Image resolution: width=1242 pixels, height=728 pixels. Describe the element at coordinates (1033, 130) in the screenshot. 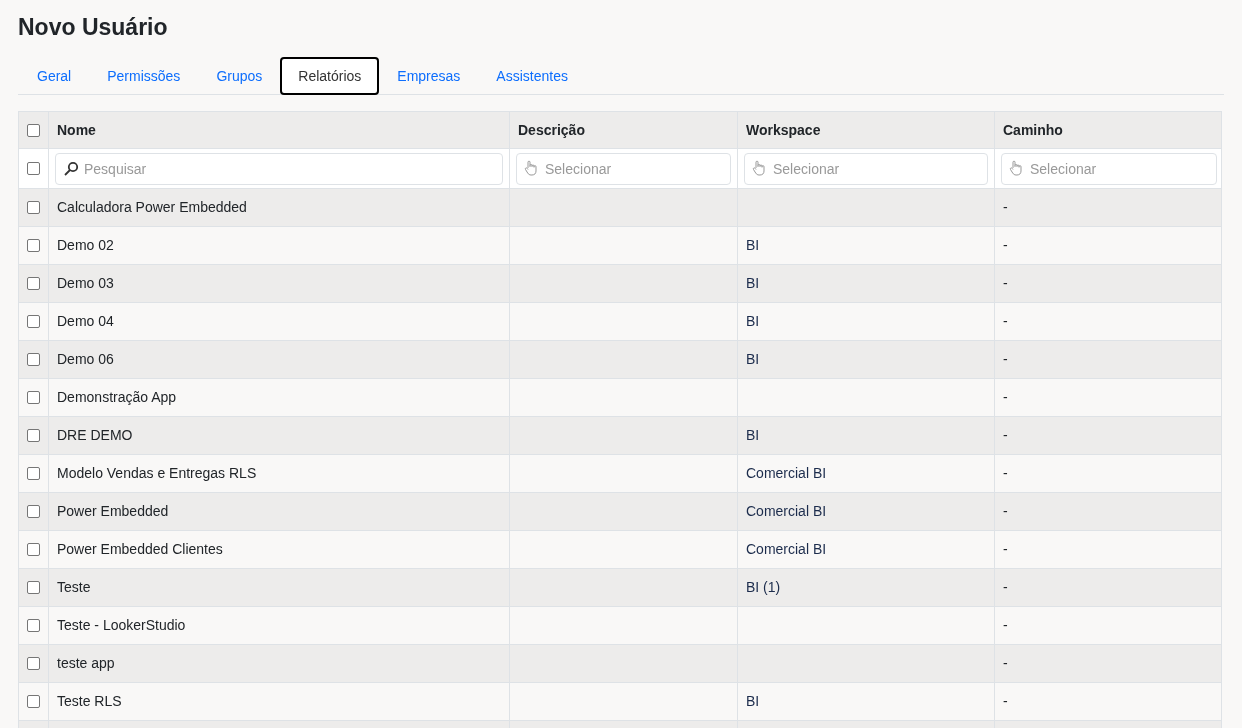

I see `column-header: Caminho` at that location.